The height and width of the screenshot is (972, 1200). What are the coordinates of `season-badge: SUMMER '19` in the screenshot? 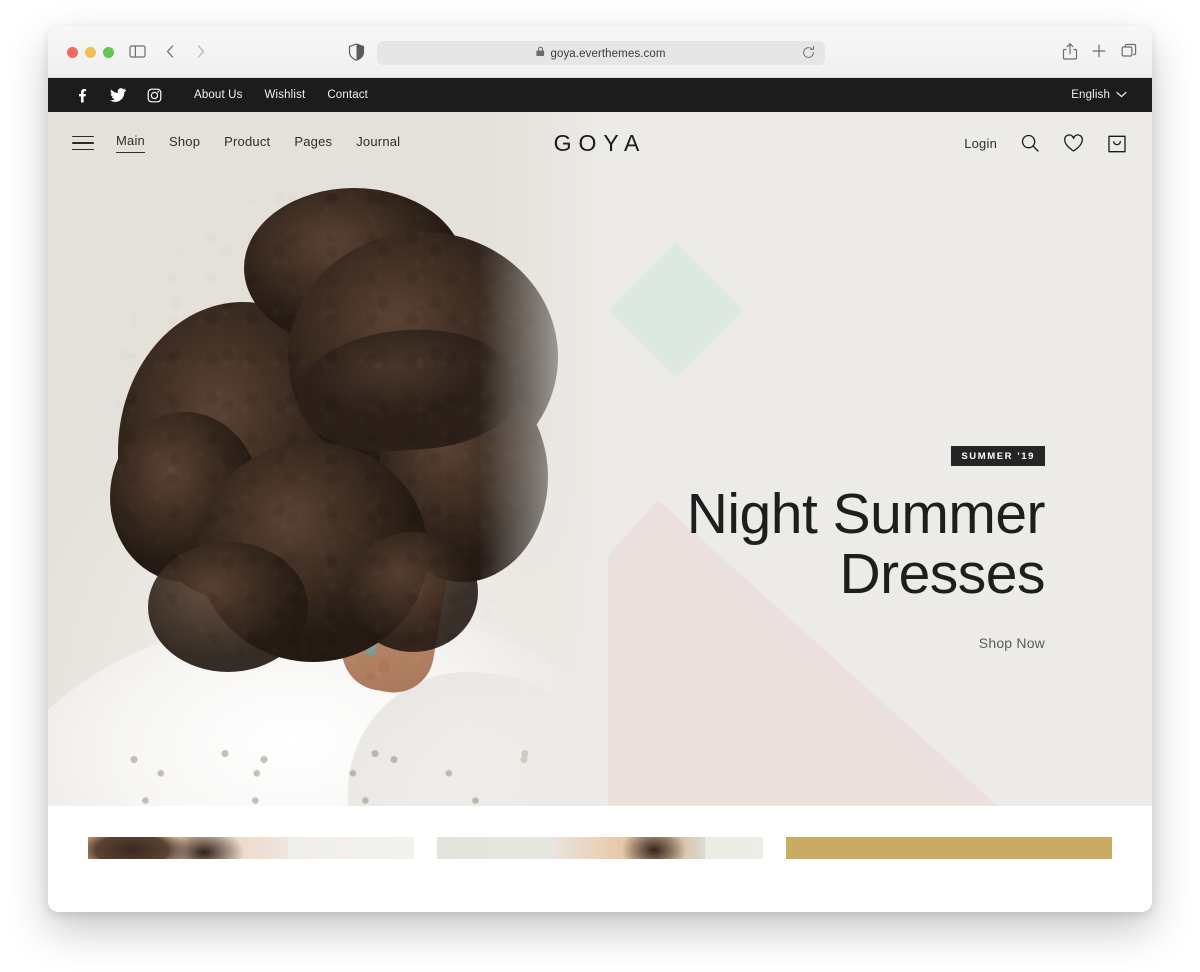 It's located at (998, 456).